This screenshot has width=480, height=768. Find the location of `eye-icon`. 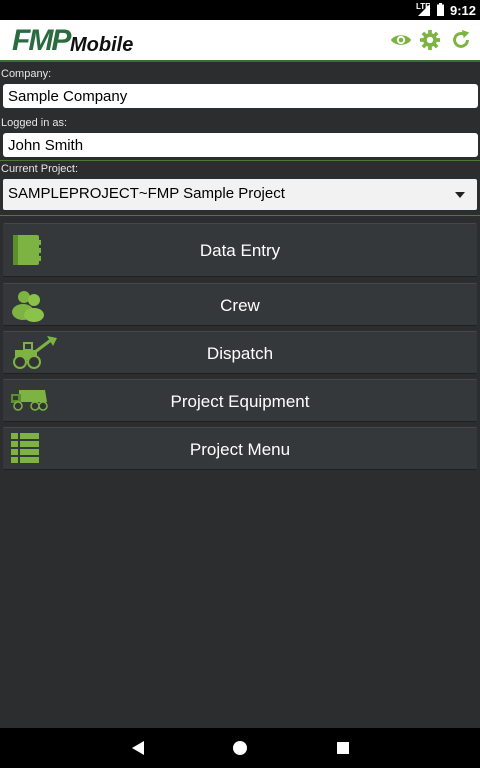

eye-icon is located at coordinates (401, 40).